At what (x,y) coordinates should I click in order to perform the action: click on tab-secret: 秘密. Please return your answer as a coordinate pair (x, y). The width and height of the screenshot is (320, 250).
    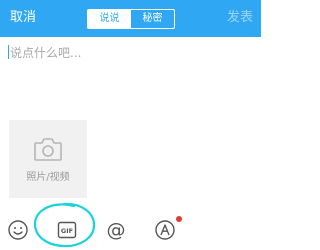
    Looking at the image, I should click on (152, 19).